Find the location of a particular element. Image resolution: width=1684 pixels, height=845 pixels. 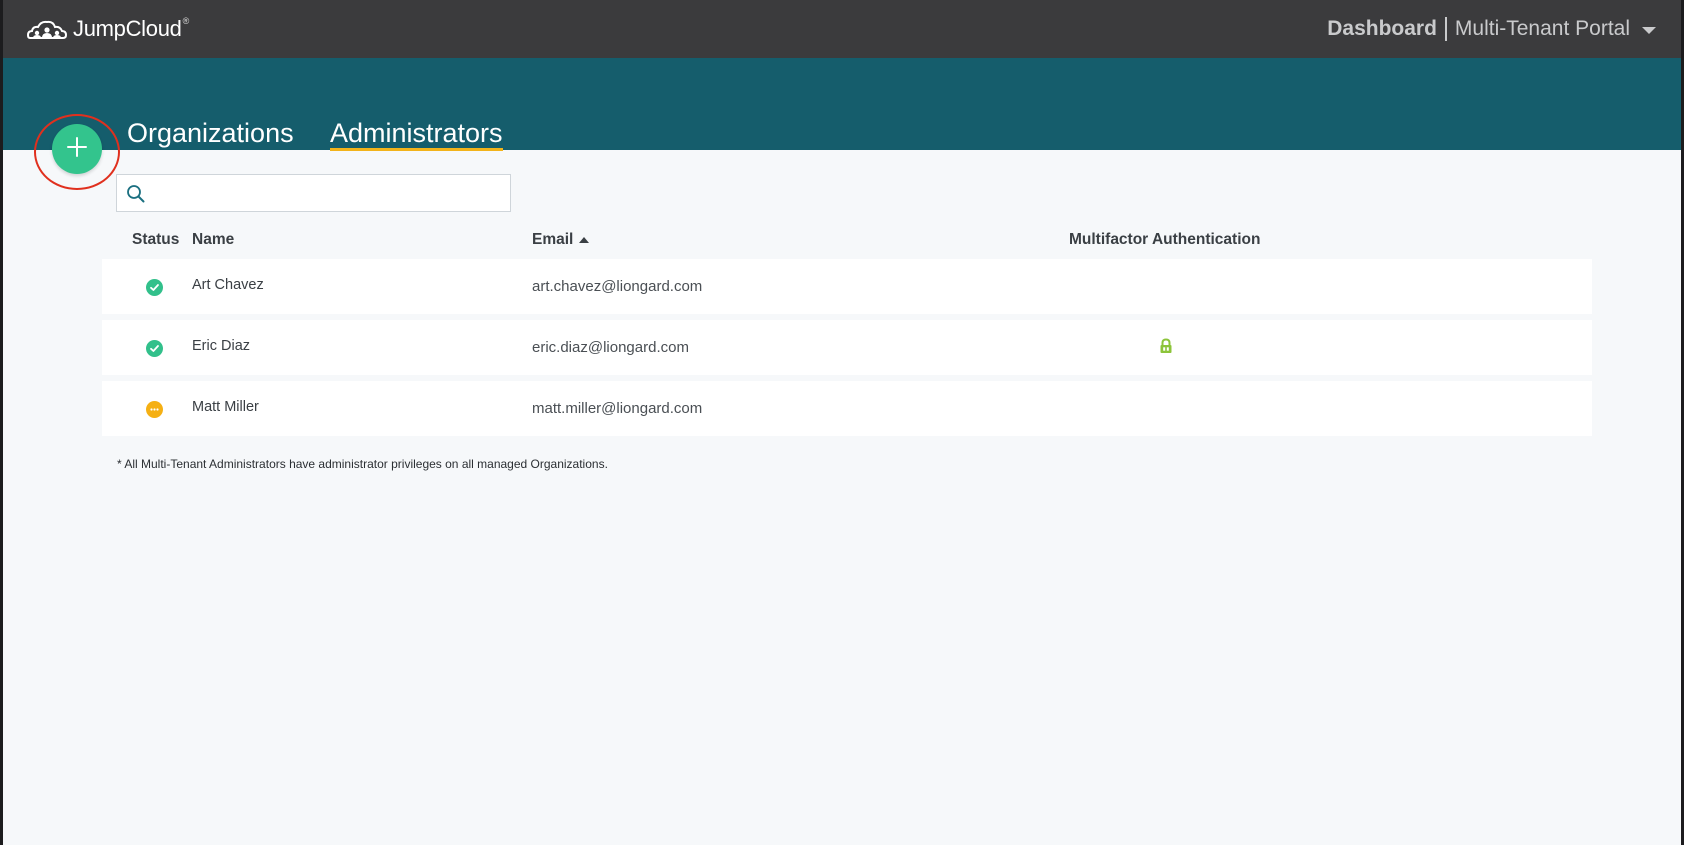

column-header-status: Status is located at coordinates (155, 240).